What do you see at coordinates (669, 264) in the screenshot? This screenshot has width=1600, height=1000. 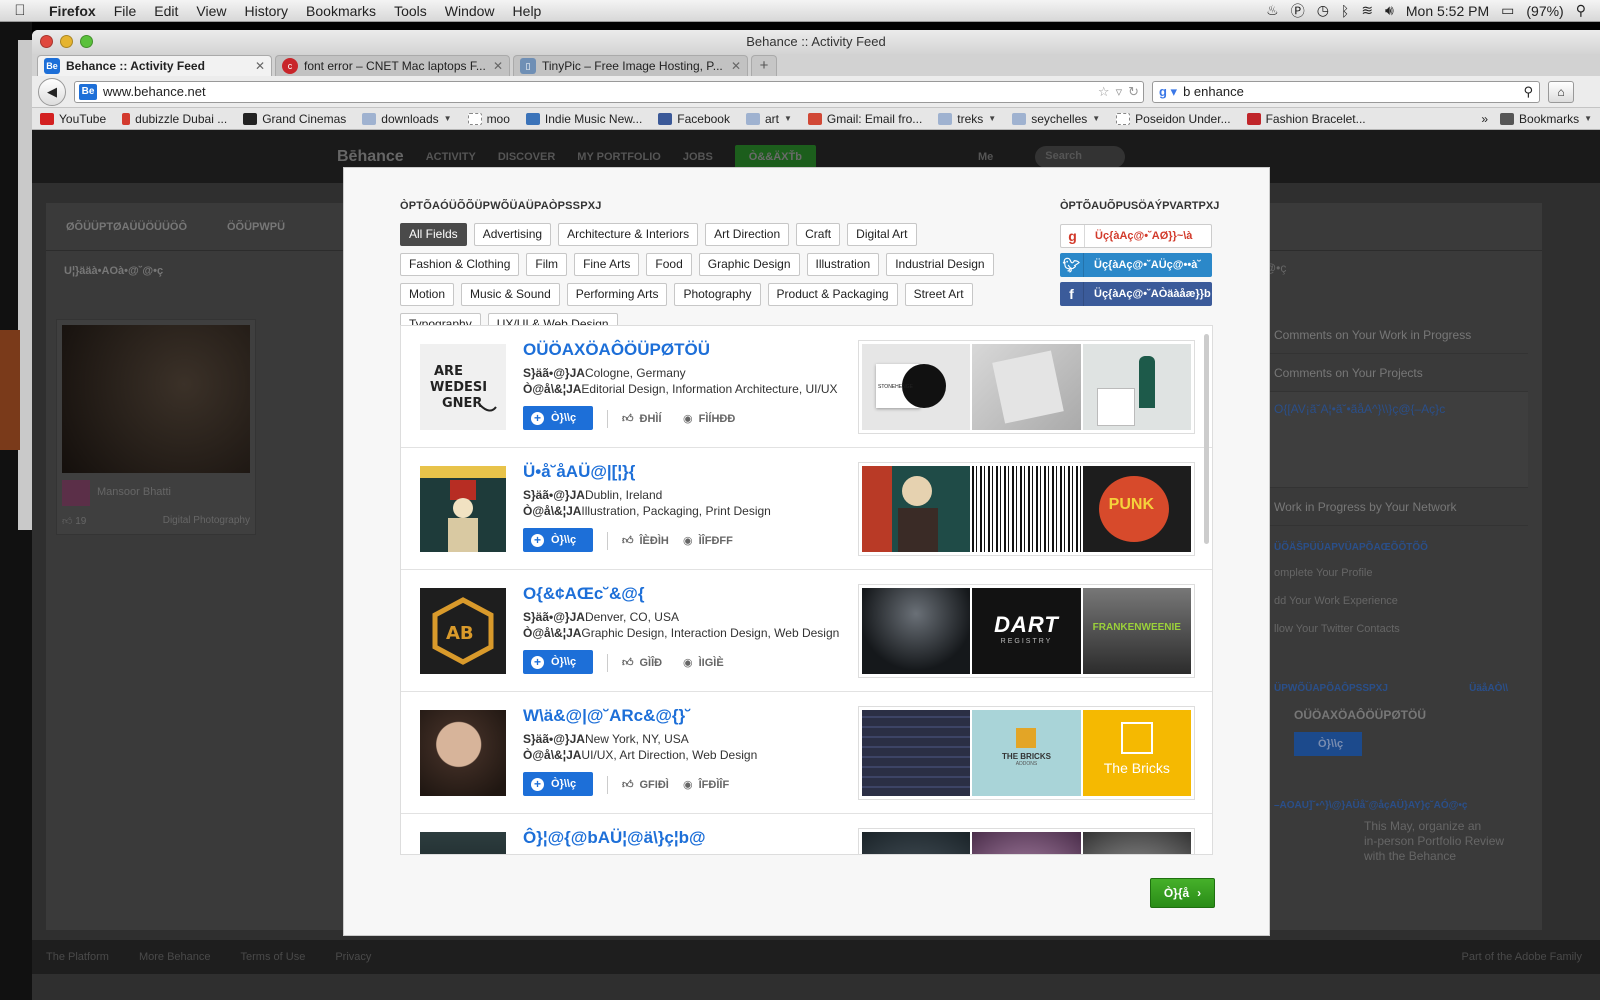 I see `filter-food: Food` at bounding box center [669, 264].